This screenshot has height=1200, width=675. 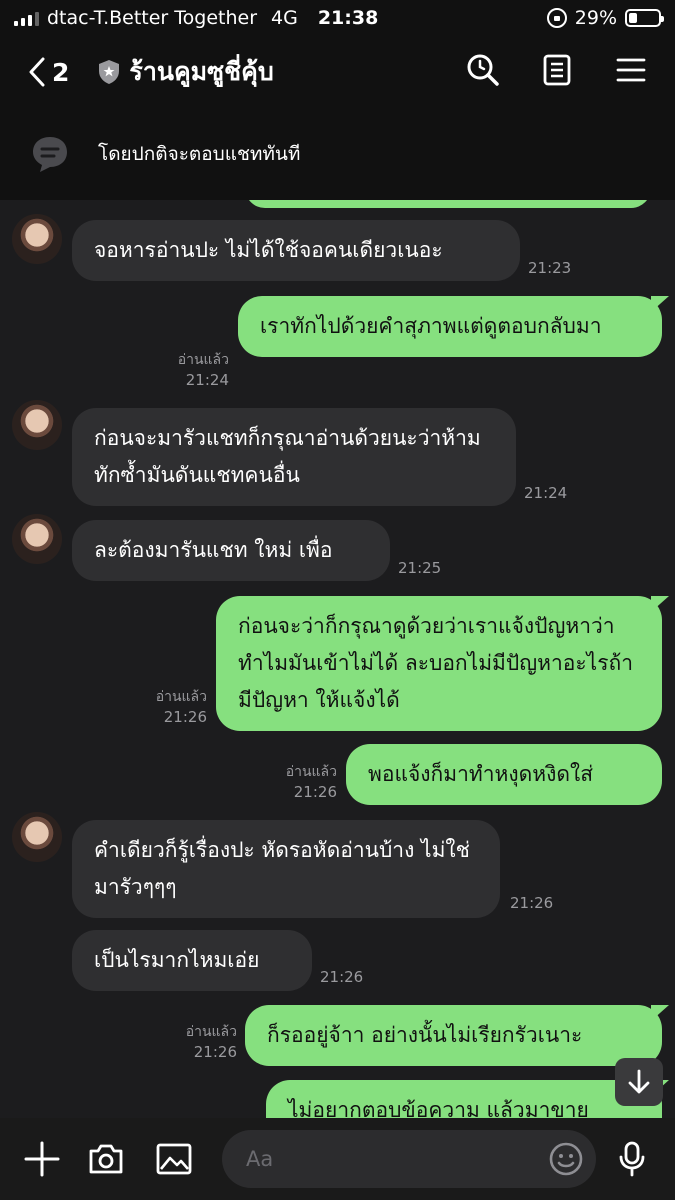 I want to click on message-bubble-outgoing: พอแจ้งก็มาทำหงุดหงิดใส่, so click(x=504, y=774).